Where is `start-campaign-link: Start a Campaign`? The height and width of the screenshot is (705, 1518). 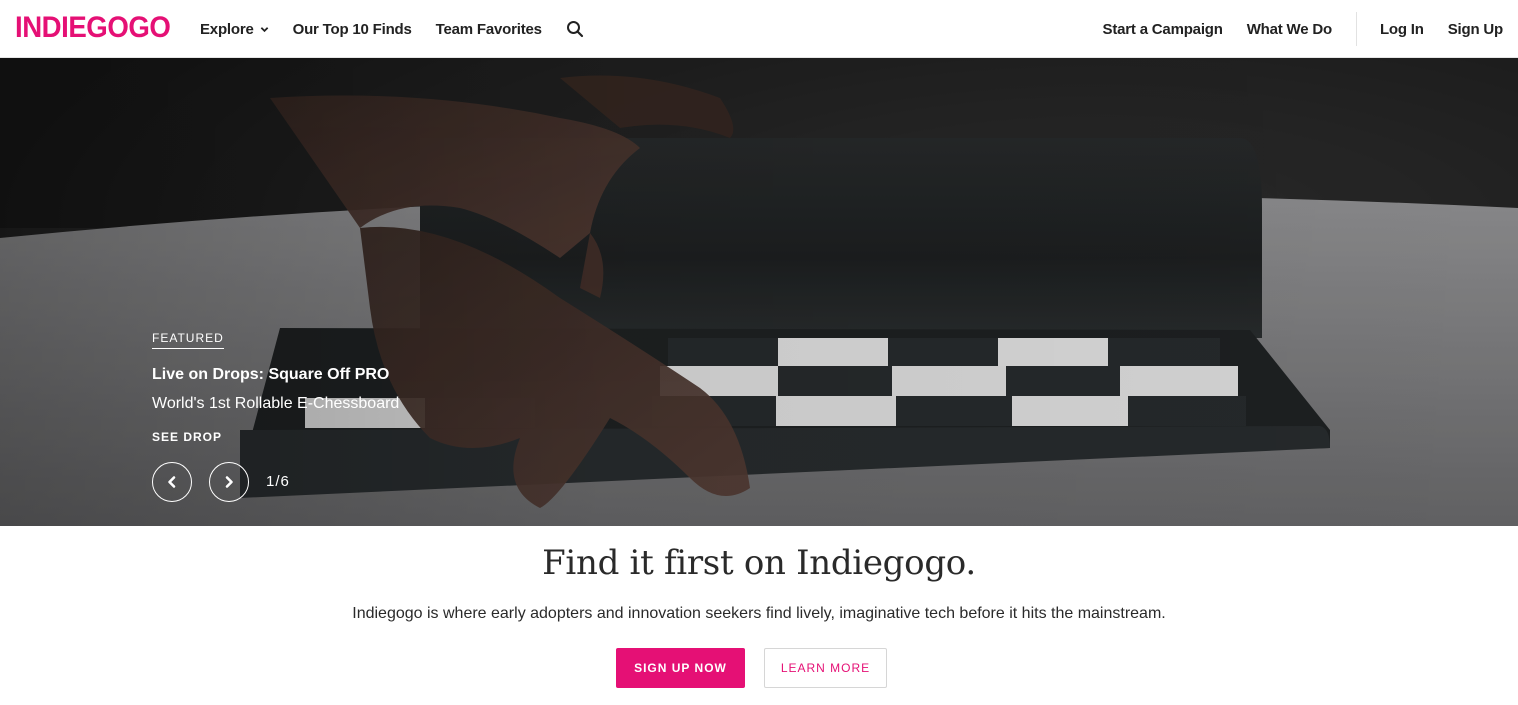 start-campaign-link: Start a Campaign is located at coordinates (1163, 29).